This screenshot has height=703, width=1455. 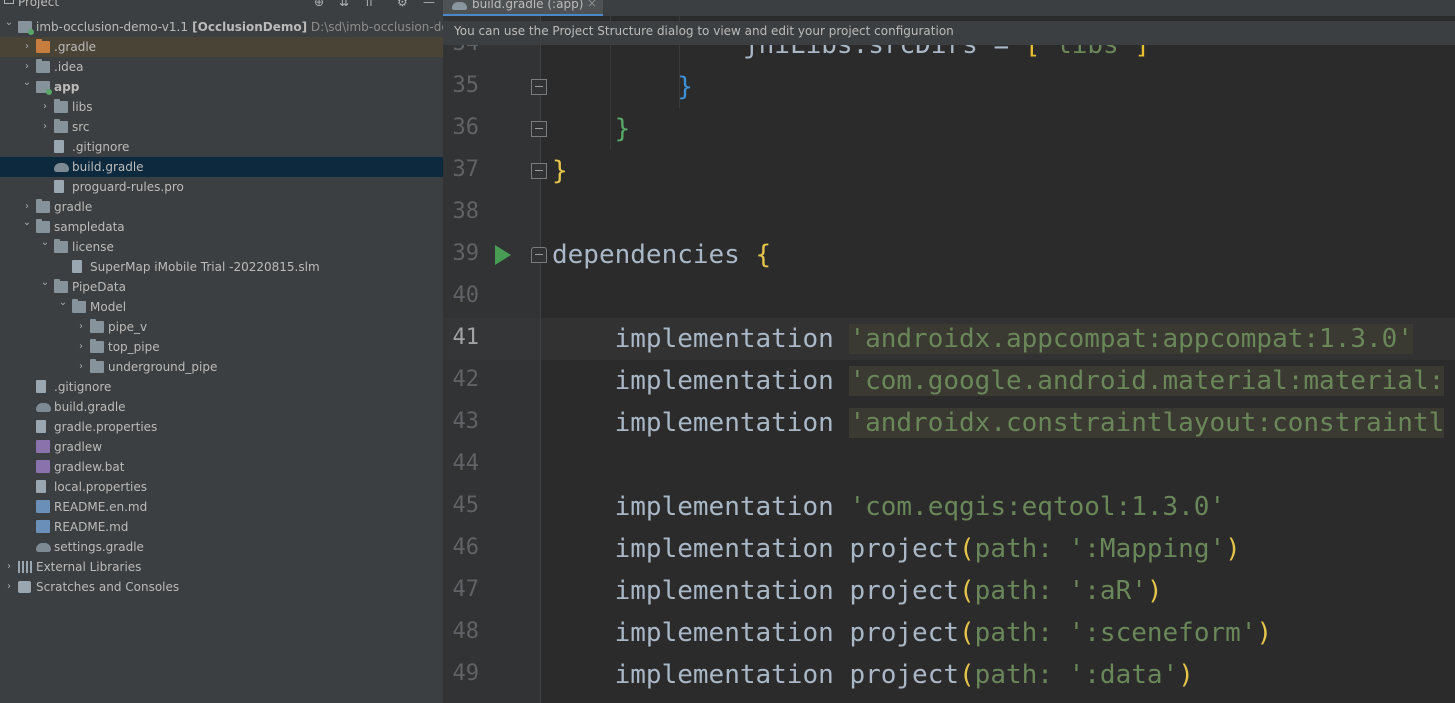 I want to click on tree-item: SuperMap iMobile Trial -20220815.slm, so click(x=221, y=267).